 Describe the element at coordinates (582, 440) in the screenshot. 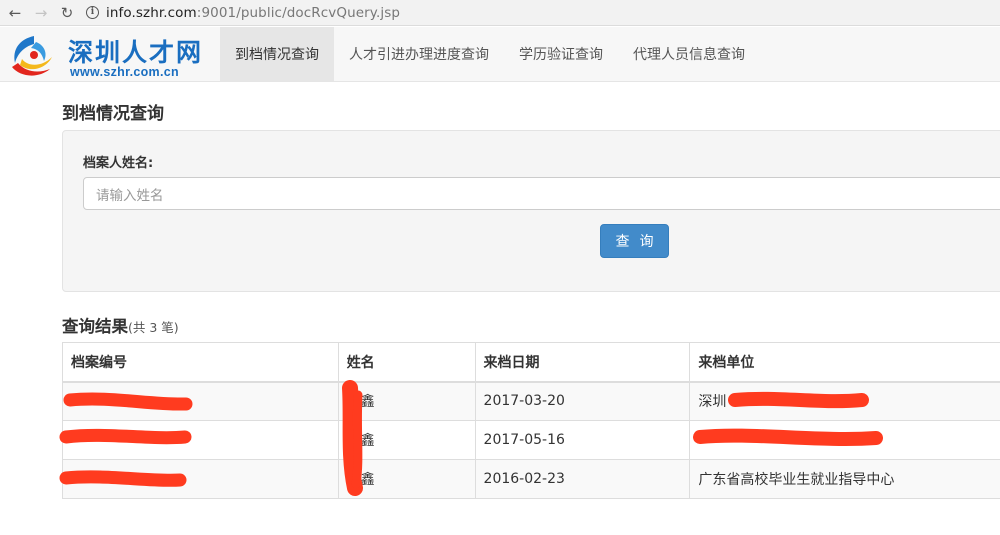

I see `cell-date: 2017-05-16` at that location.